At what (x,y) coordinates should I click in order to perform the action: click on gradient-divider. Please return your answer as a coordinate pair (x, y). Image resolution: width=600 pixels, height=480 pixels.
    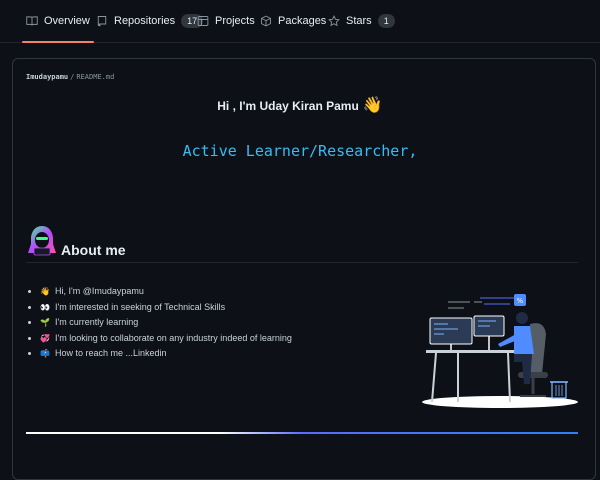
    Looking at the image, I should click on (302, 433).